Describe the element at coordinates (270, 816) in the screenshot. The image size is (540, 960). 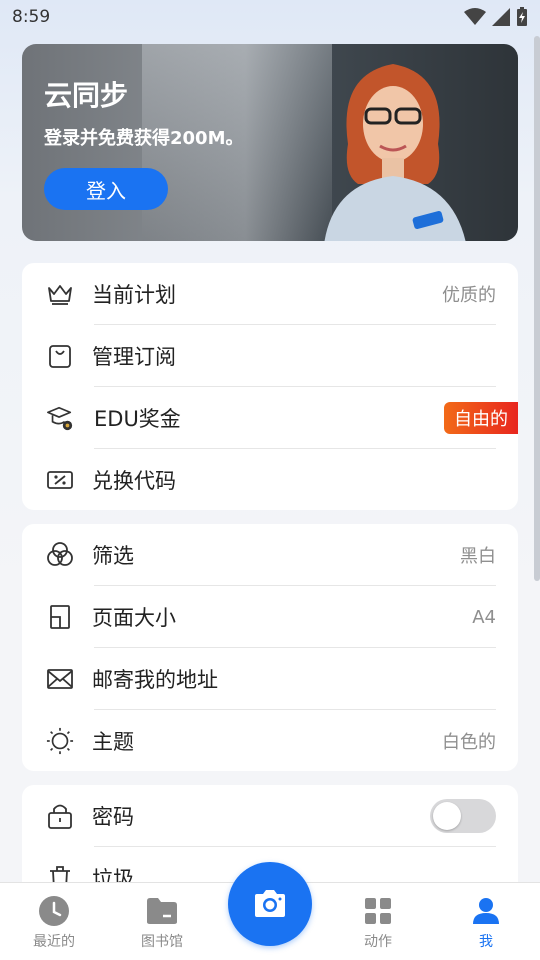
I see `password-row: 密码` at that location.